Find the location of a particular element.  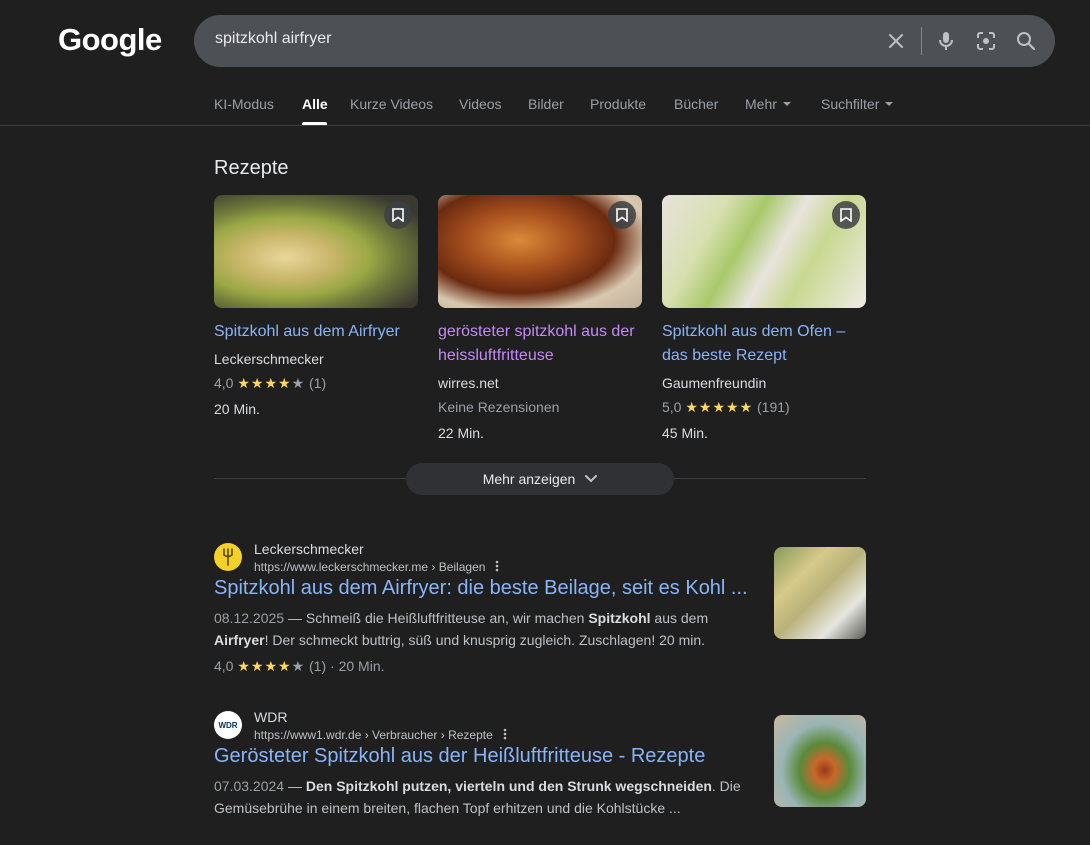

tab-suchfilter-label: Suchfilter is located at coordinates (850, 104).